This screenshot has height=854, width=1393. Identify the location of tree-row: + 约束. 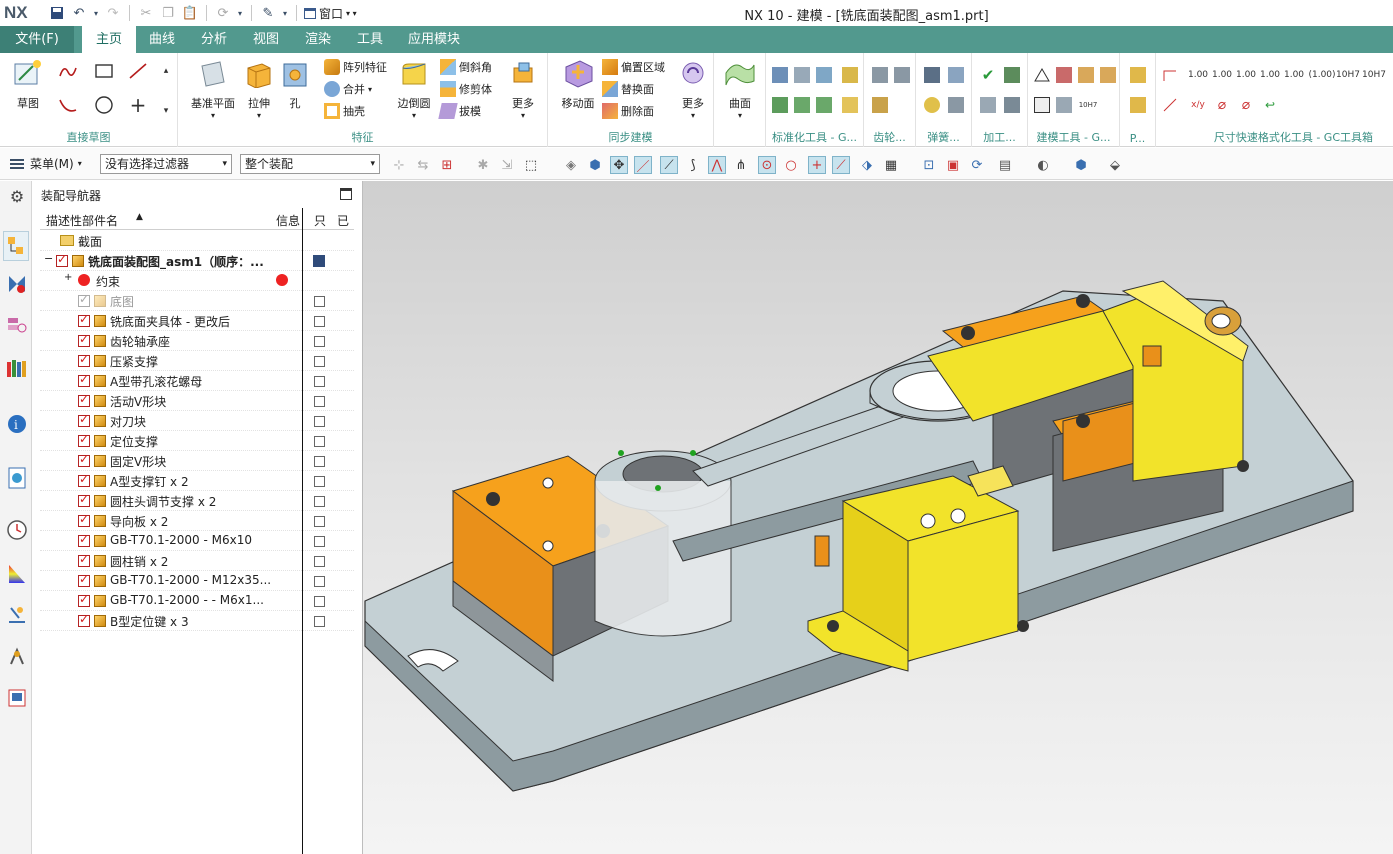
(197, 281).